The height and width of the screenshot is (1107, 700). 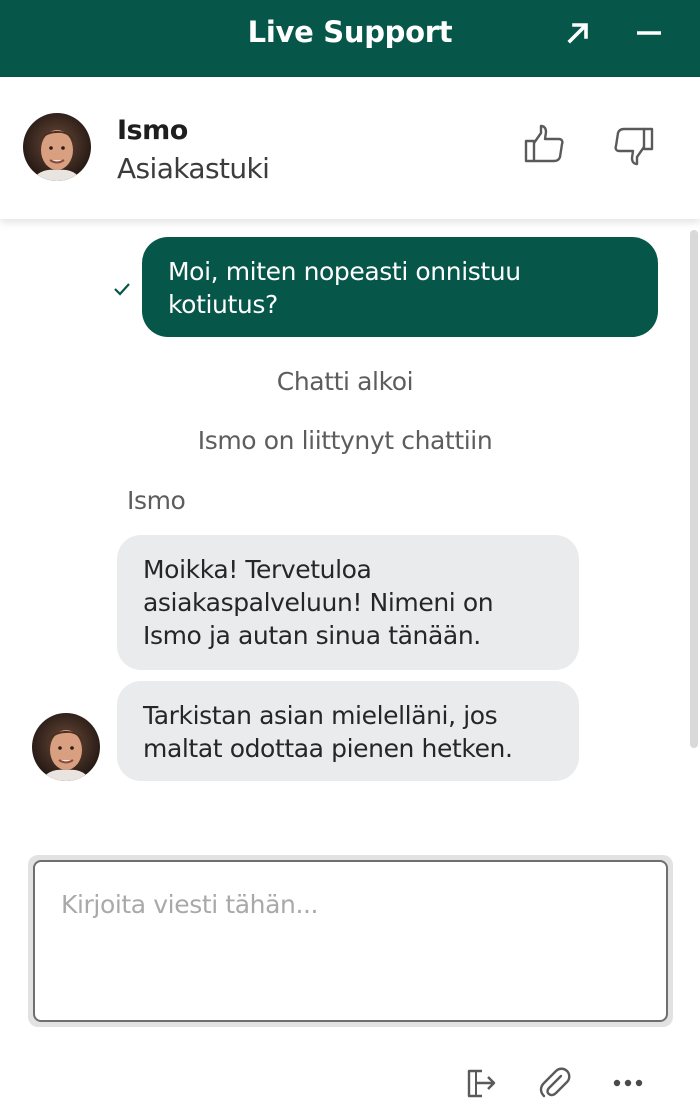 I want to click on message-composer, so click(x=350, y=941).